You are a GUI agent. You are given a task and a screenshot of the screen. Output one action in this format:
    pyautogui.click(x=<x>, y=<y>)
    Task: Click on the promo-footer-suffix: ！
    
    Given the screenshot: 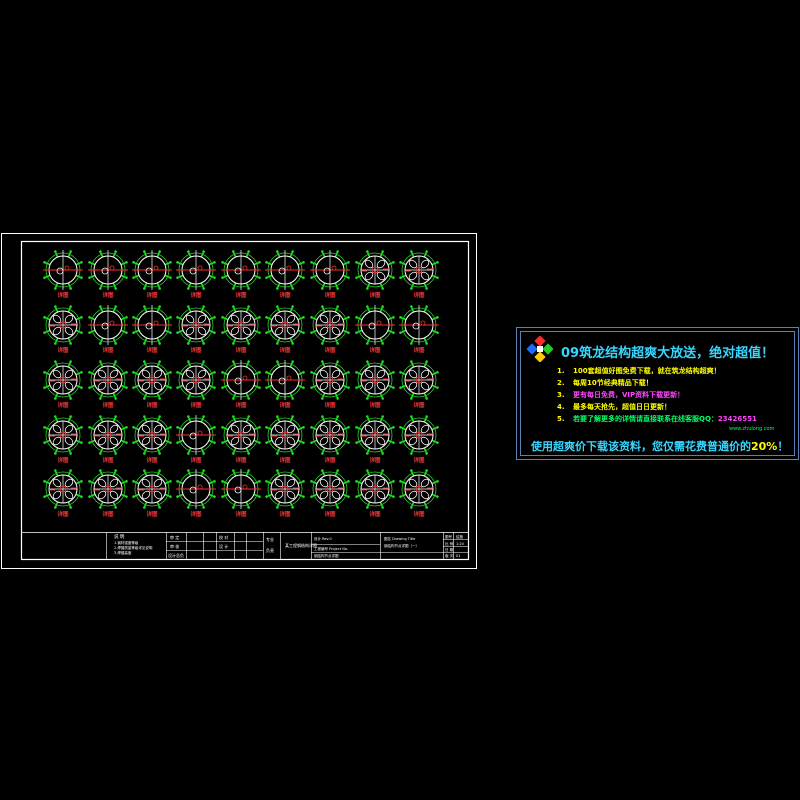 What is the action you would take?
    pyautogui.click(x=783, y=446)
    